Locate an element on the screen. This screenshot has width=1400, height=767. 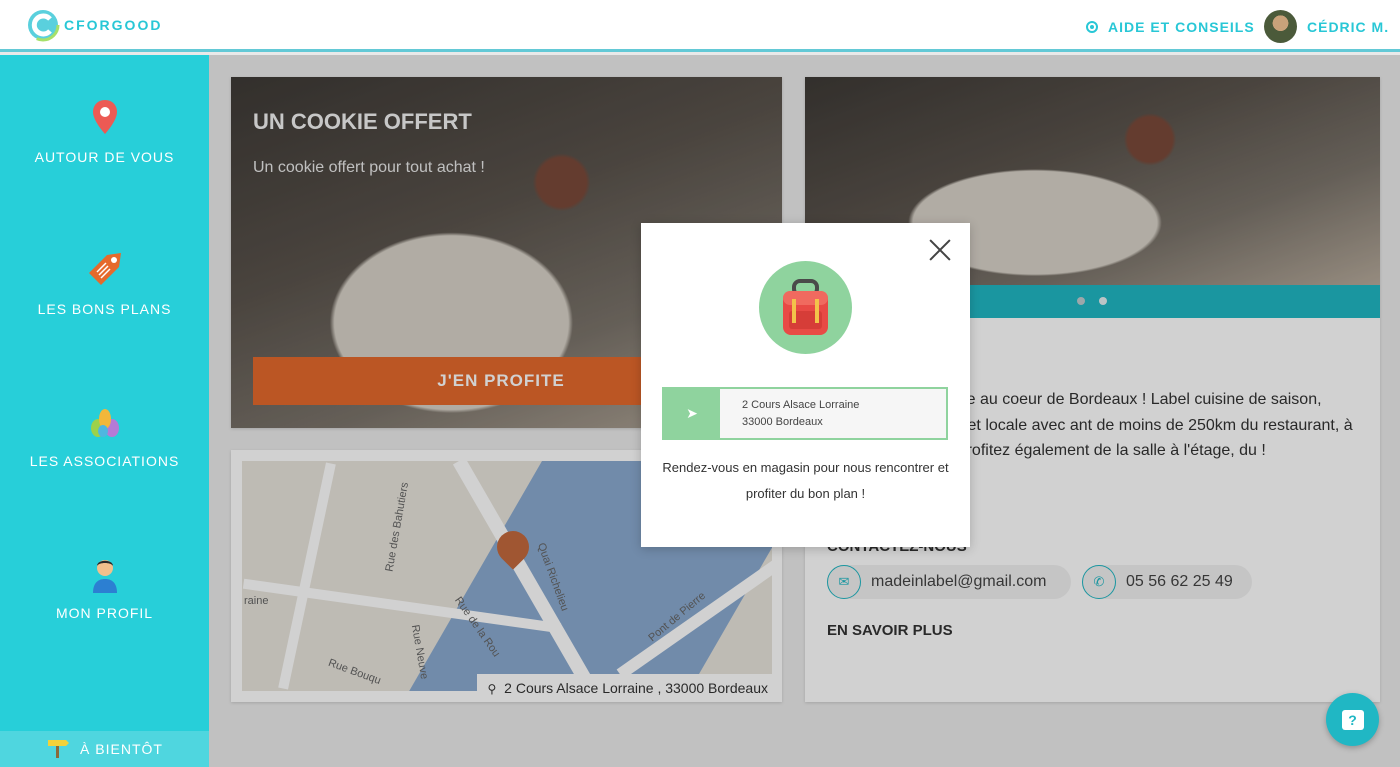
sidebar-item-label: MON PROFIL is located at coordinates (104, 613).